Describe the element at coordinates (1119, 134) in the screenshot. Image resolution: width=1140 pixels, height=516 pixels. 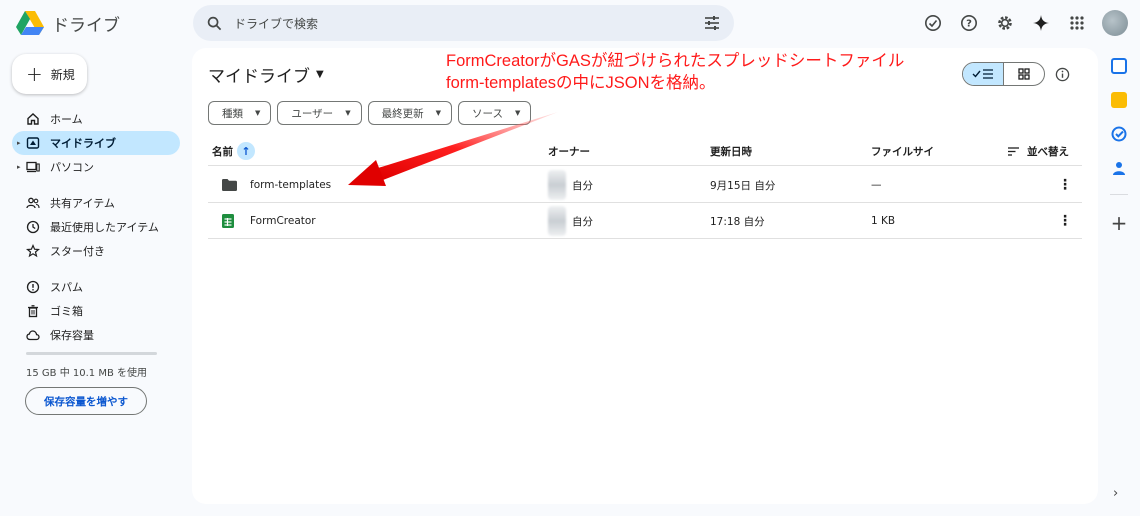
I see `tasks-app-icon` at that location.